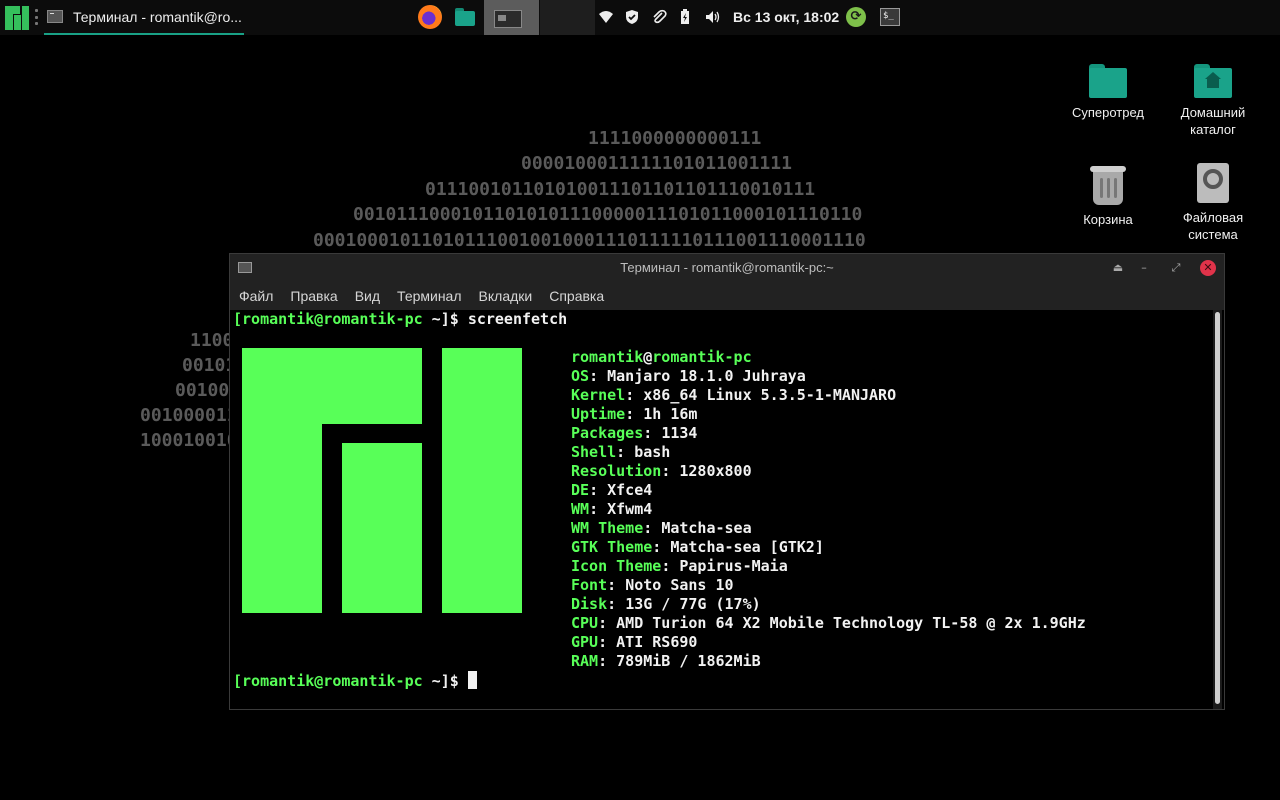 Image resolution: width=1280 pixels, height=800 pixels. Describe the element at coordinates (1208, 268) in the screenshot. I see `close-button: ✕` at that location.